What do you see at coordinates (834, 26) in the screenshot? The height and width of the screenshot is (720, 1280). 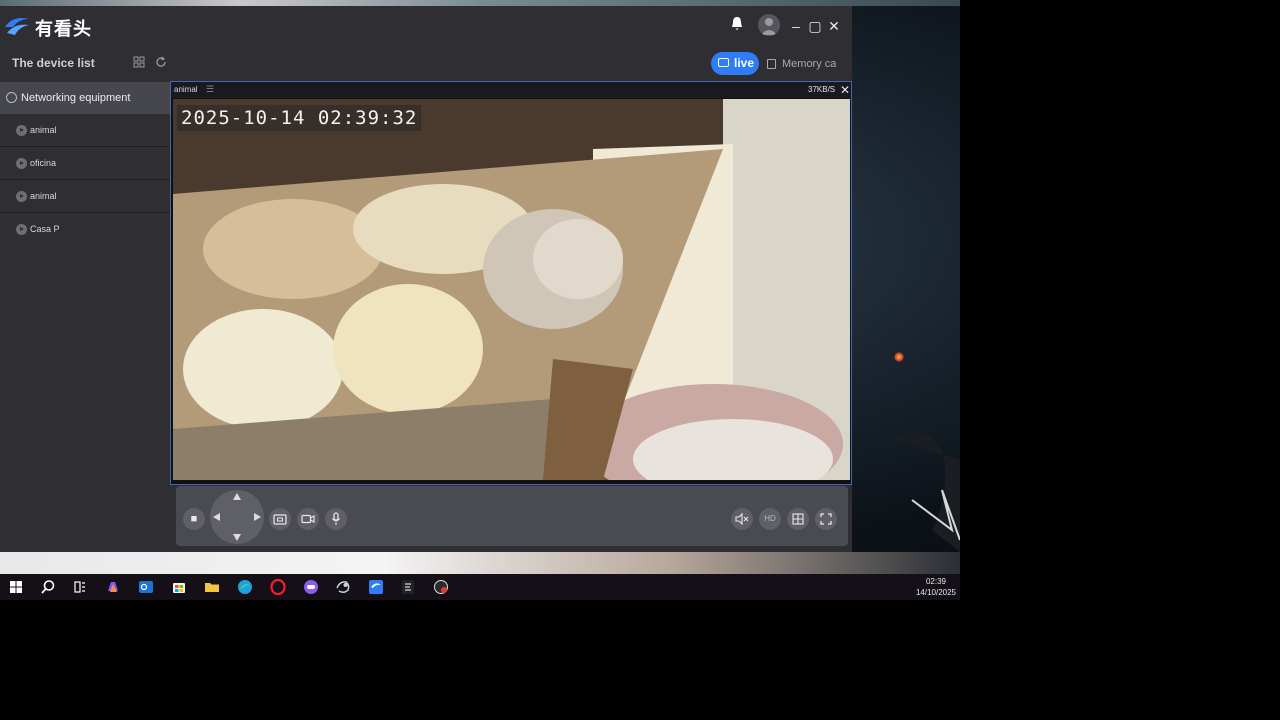 I see `close-icon: ✕` at bounding box center [834, 26].